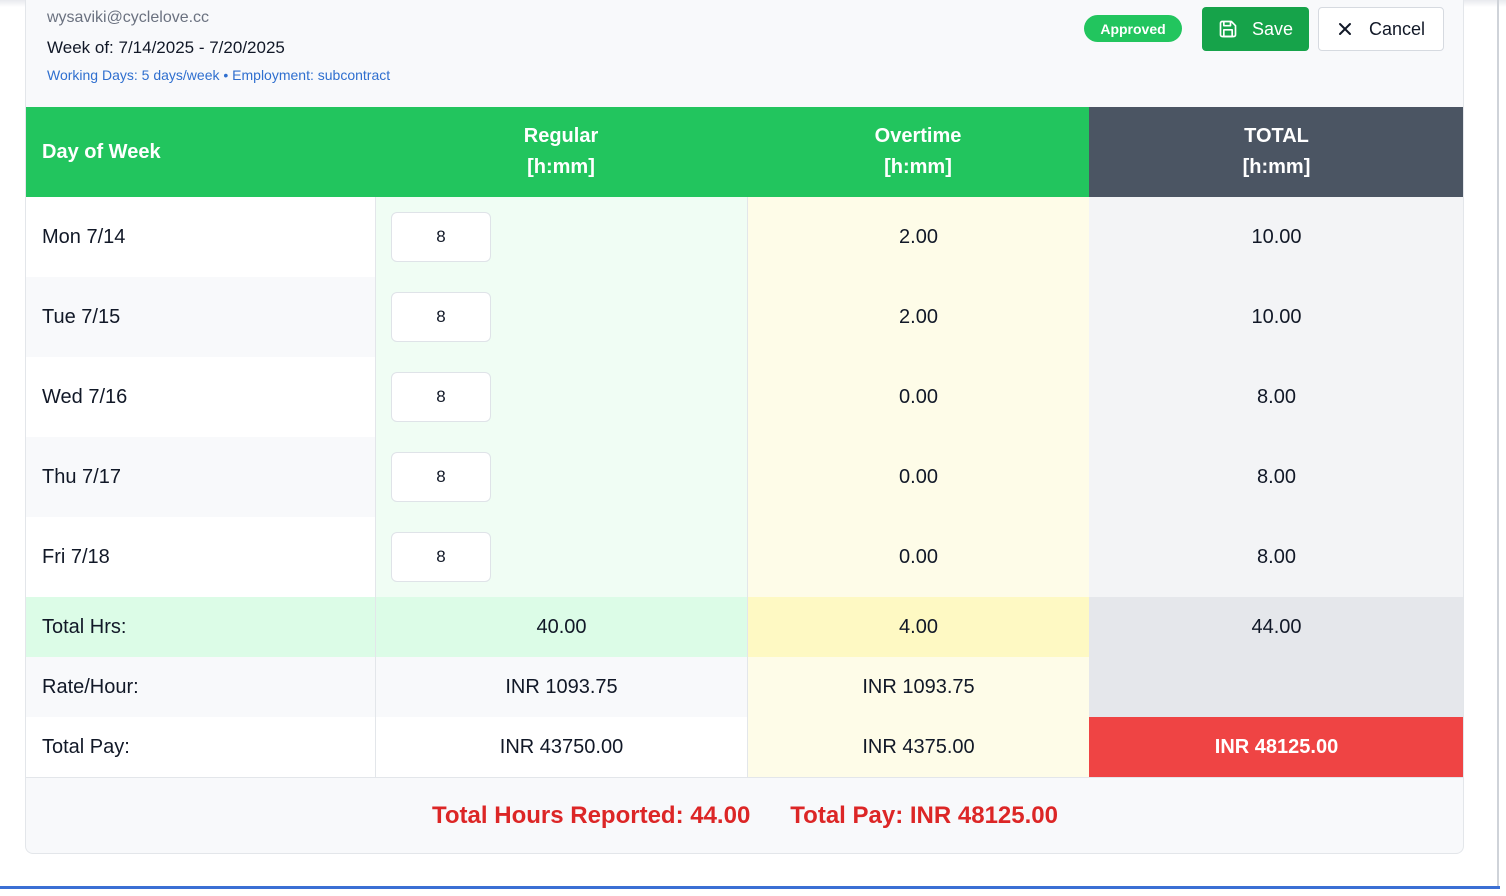 The width and height of the screenshot is (1506, 896). What do you see at coordinates (1498, 444) in the screenshot?
I see `window-border-right` at bounding box center [1498, 444].